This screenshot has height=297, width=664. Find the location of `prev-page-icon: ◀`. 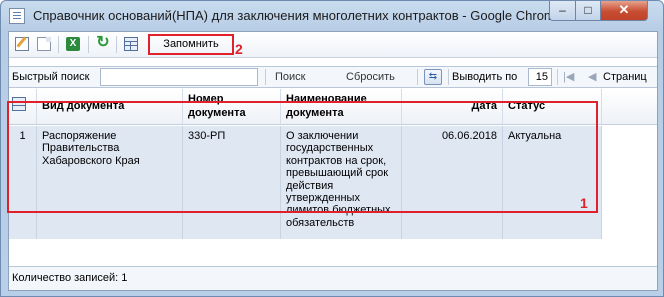

prev-page-icon: ◀ is located at coordinates (592, 76).